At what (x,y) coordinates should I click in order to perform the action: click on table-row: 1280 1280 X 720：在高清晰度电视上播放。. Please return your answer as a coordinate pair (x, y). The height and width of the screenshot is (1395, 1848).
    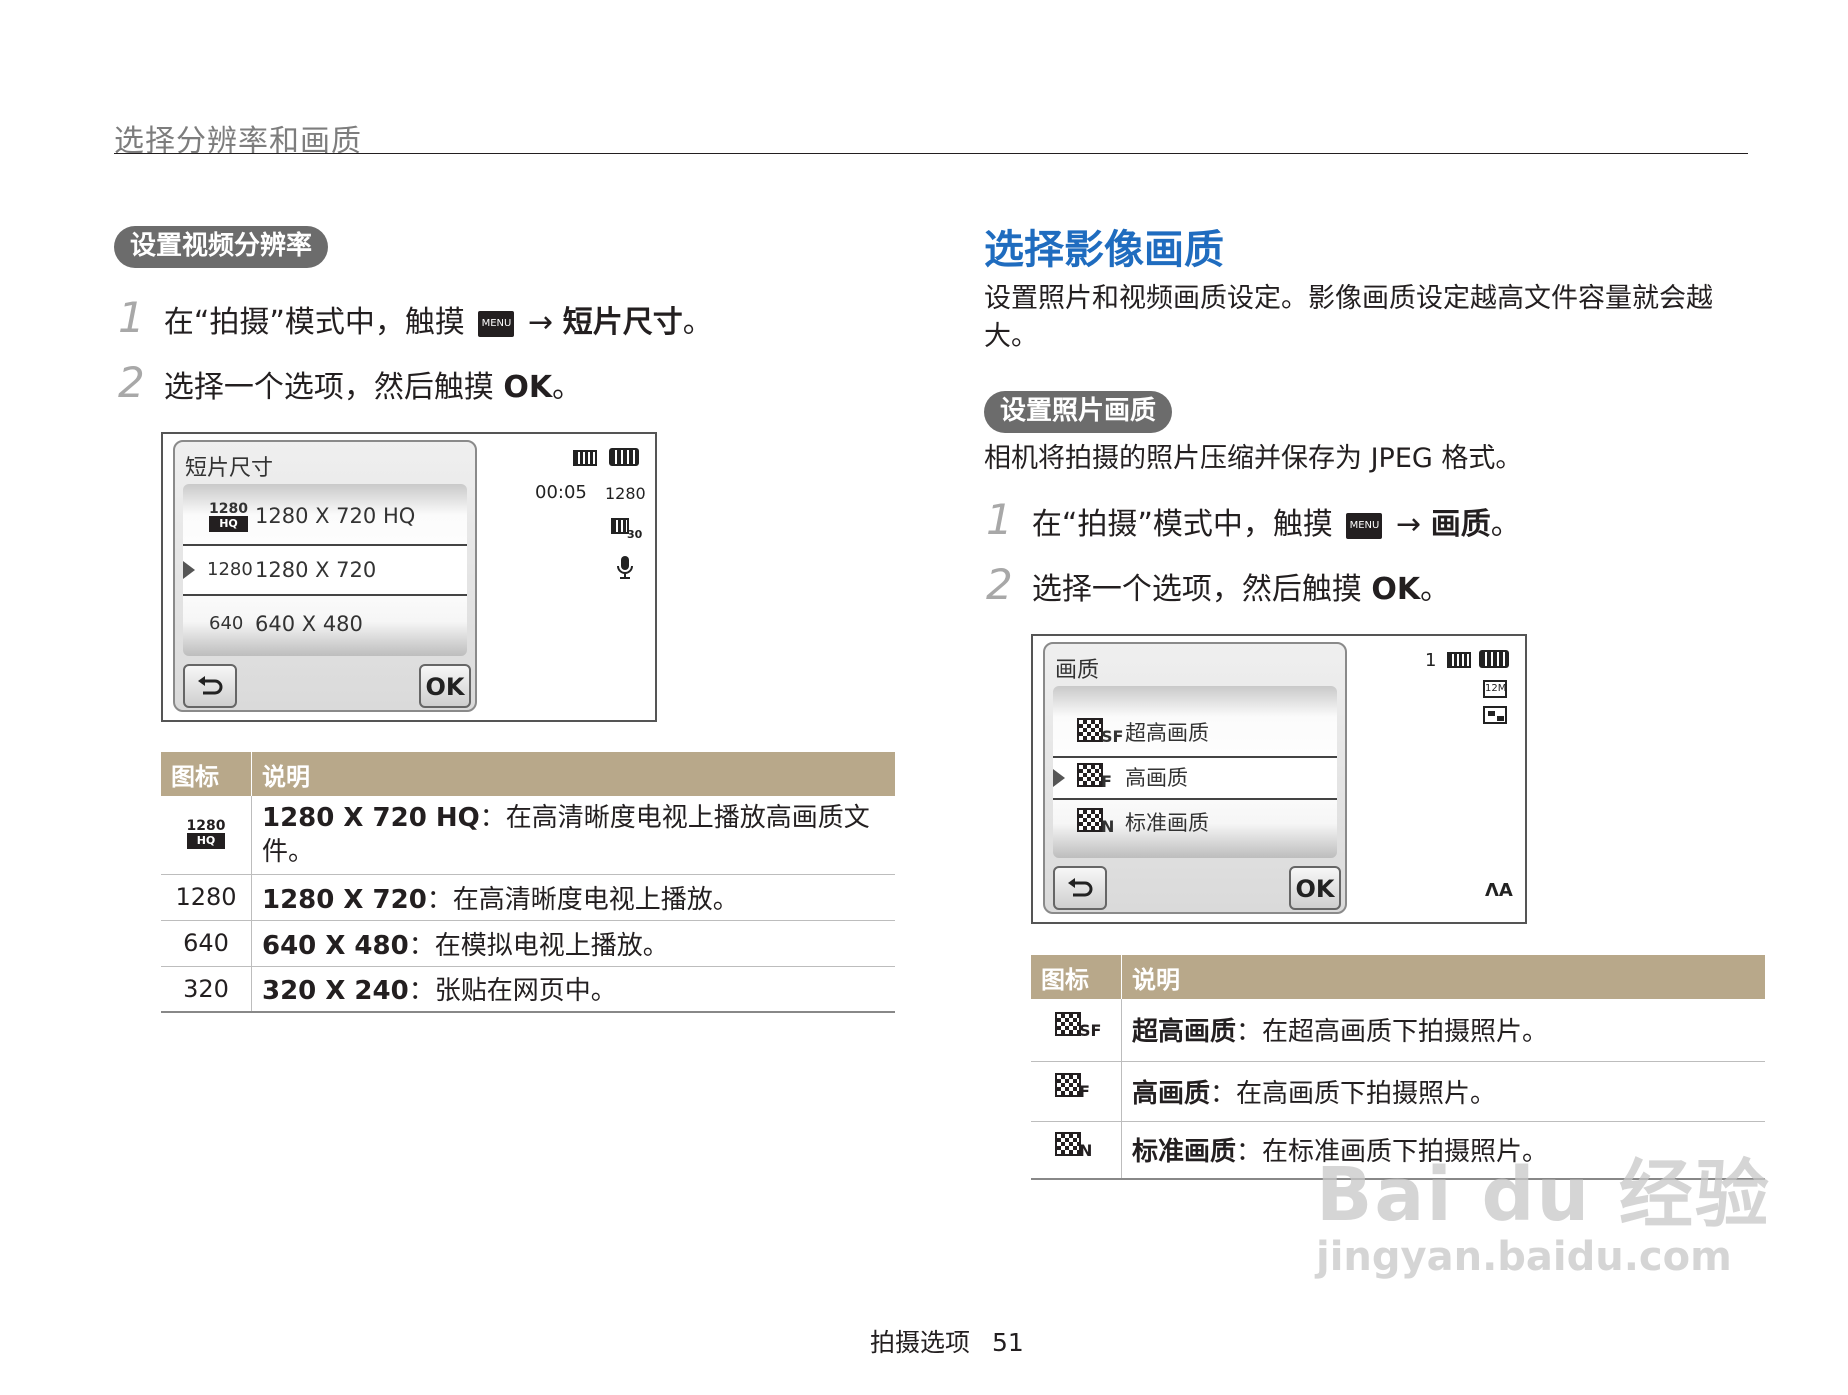
    Looking at the image, I should click on (528, 897).